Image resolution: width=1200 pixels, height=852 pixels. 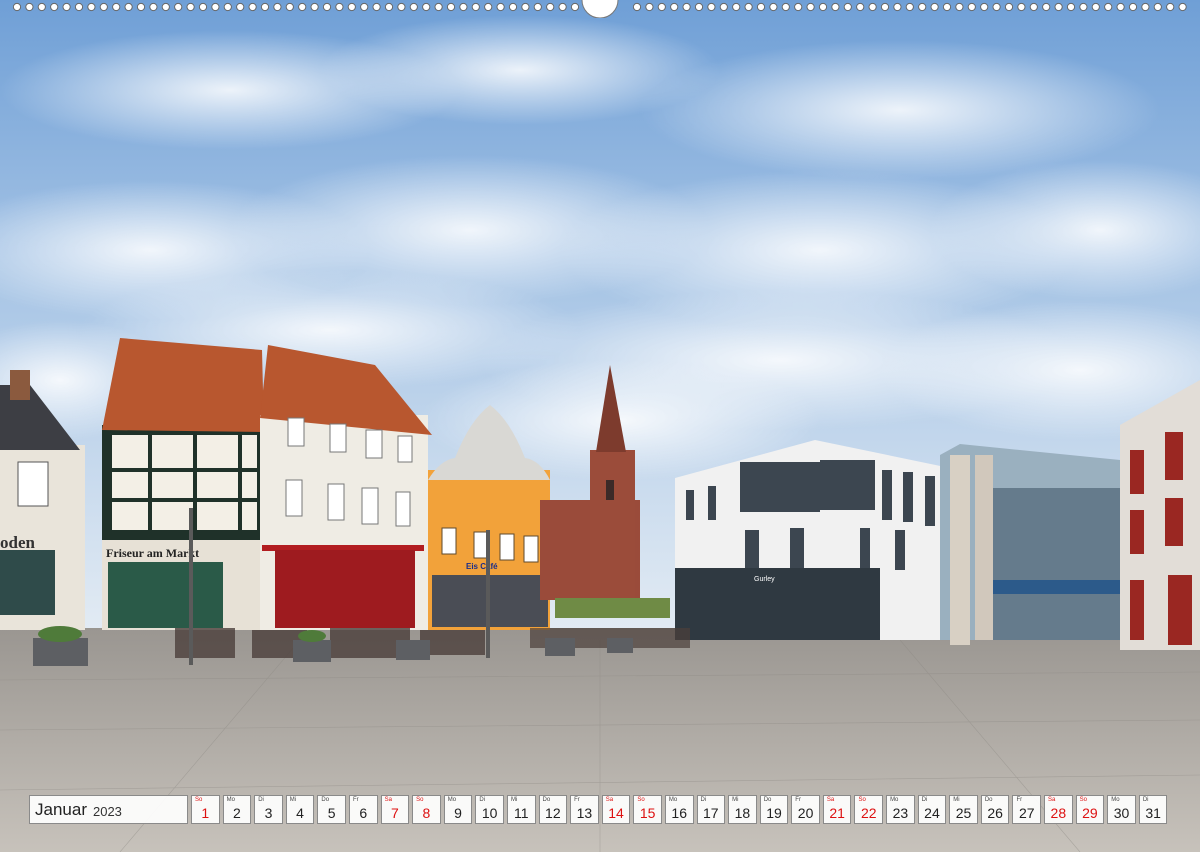 I want to click on day-cell: So 8, so click(x=426, y=809).